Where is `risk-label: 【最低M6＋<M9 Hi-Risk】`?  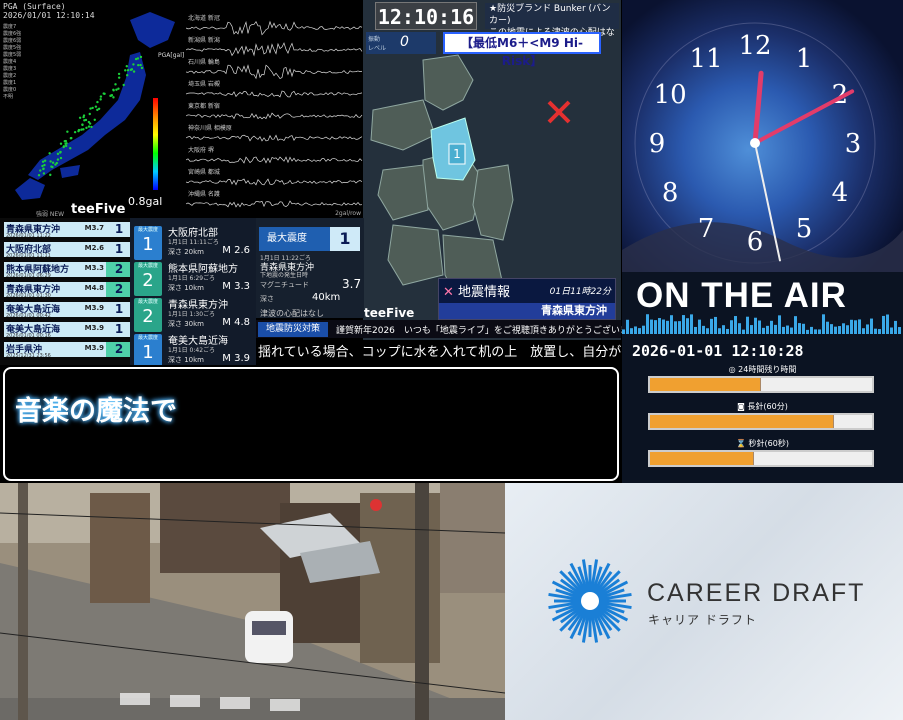 risk-label: 【最低M6＋<M9 Hi-Risk】 is located at coordinates (522, 50).